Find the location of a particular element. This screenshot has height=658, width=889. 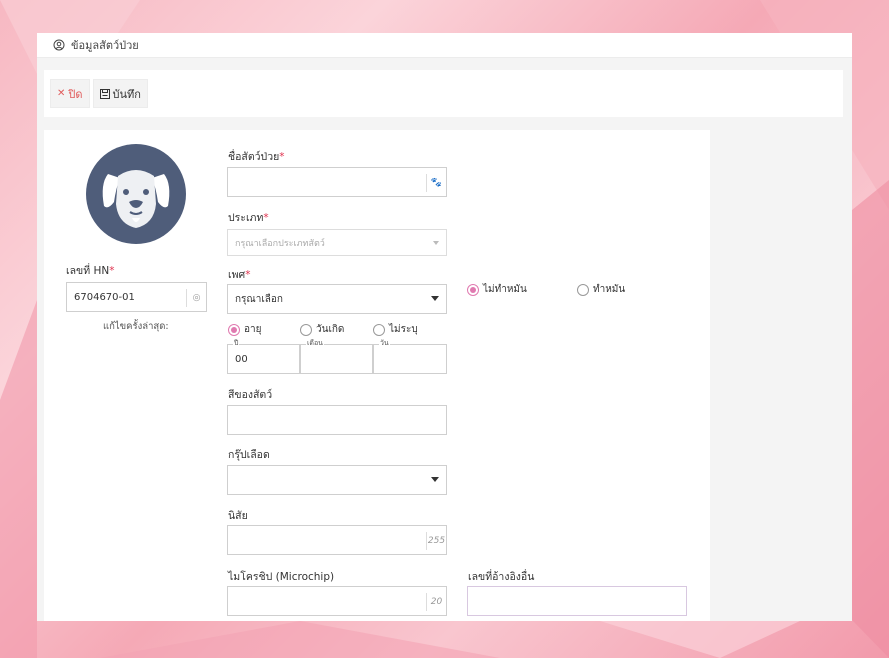

microchip-input: 20 is located at coordinates (337, 601).